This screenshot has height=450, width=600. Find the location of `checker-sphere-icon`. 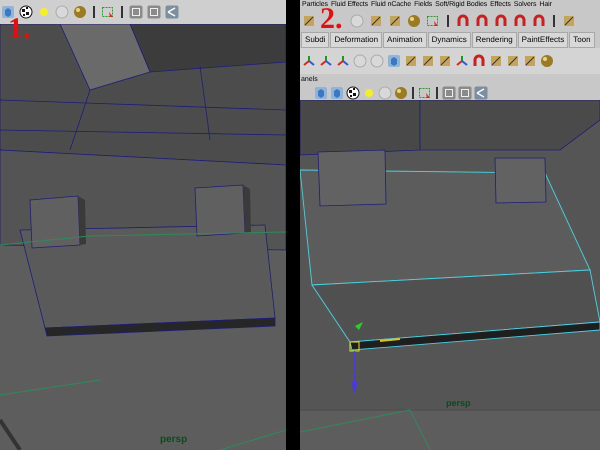

checker-sphere-icon is located at coordinates (353, 93).